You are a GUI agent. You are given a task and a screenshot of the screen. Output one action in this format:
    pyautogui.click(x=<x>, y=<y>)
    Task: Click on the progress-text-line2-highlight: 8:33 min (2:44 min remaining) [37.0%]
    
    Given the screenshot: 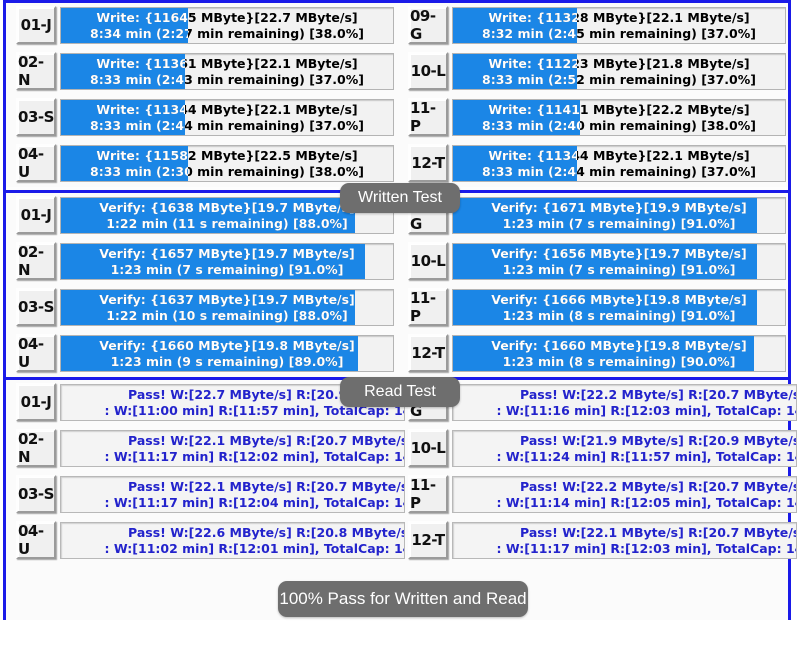 What is the action you would take?
    pyautogui.click(x=137, y=125)
    